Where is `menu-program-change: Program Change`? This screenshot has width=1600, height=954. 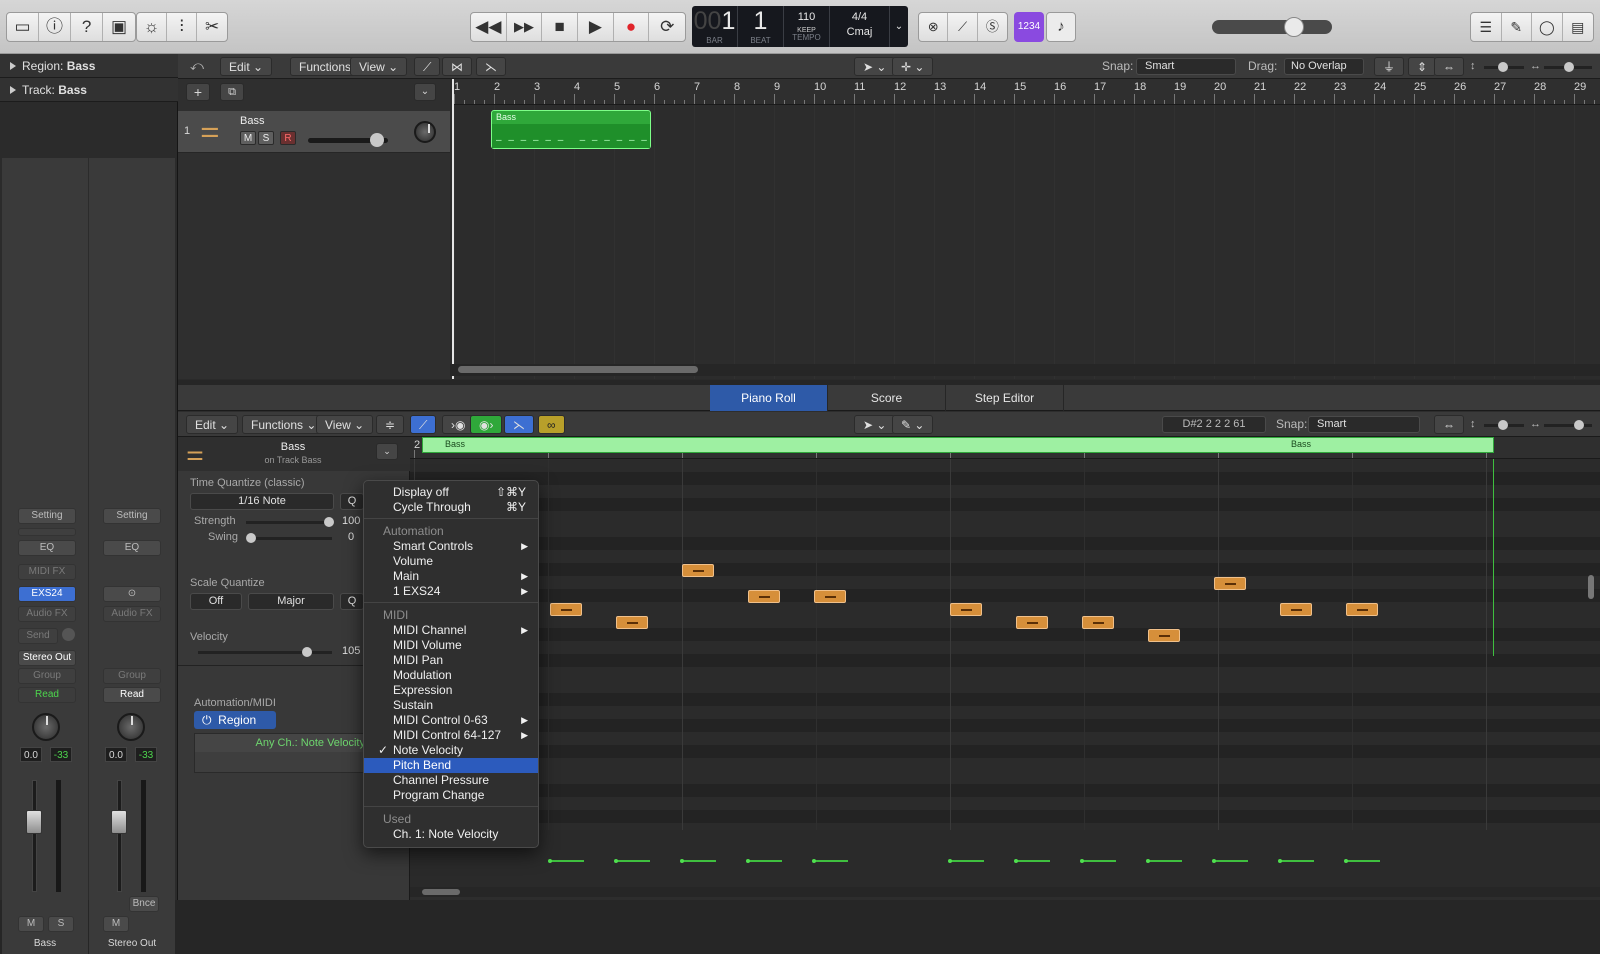 menu-program-change: Program Change is located at coordinates (451, 795).